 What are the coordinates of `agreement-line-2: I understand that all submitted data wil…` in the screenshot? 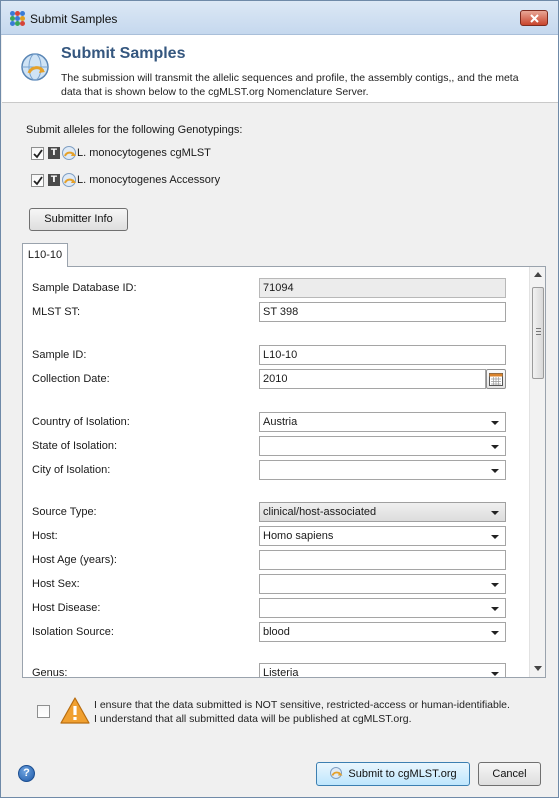 It's located at (253, 719).